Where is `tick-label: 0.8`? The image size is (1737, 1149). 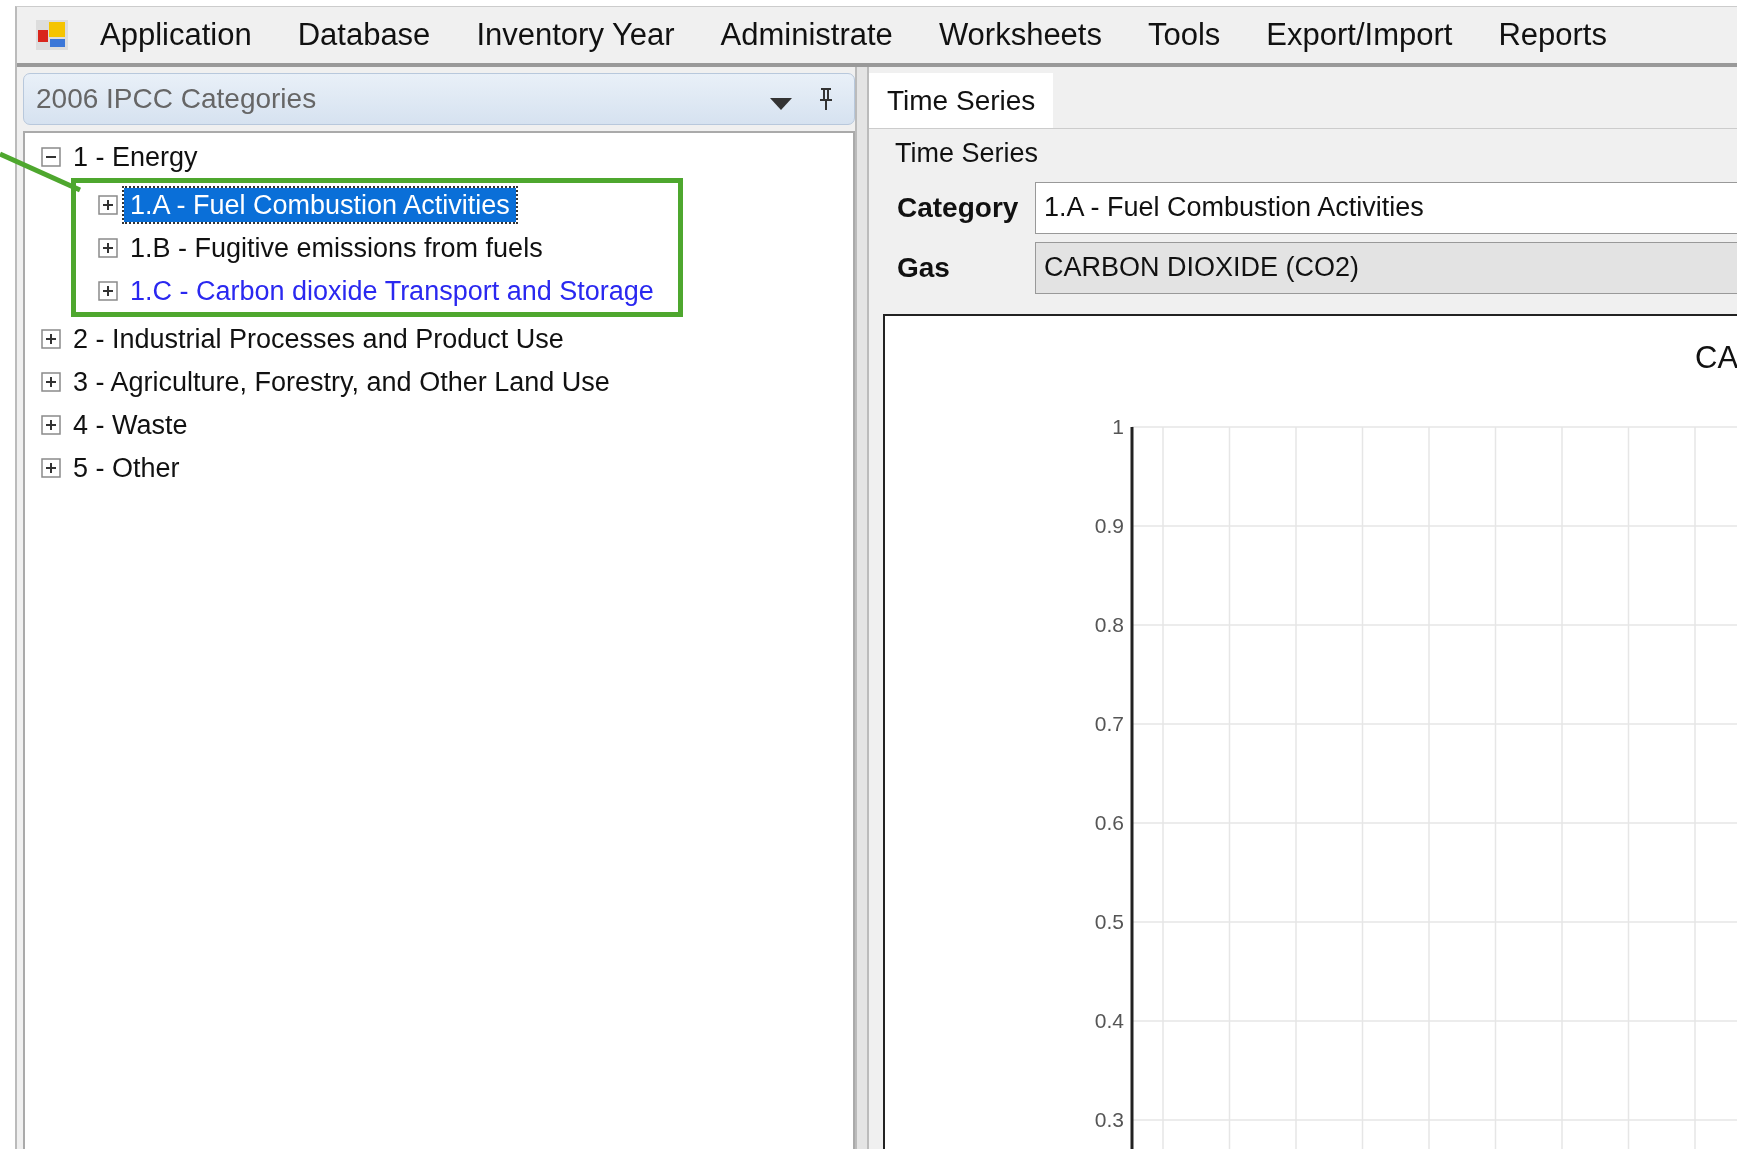 tick-label: 0.8 is located at coordinates (1109, 624).